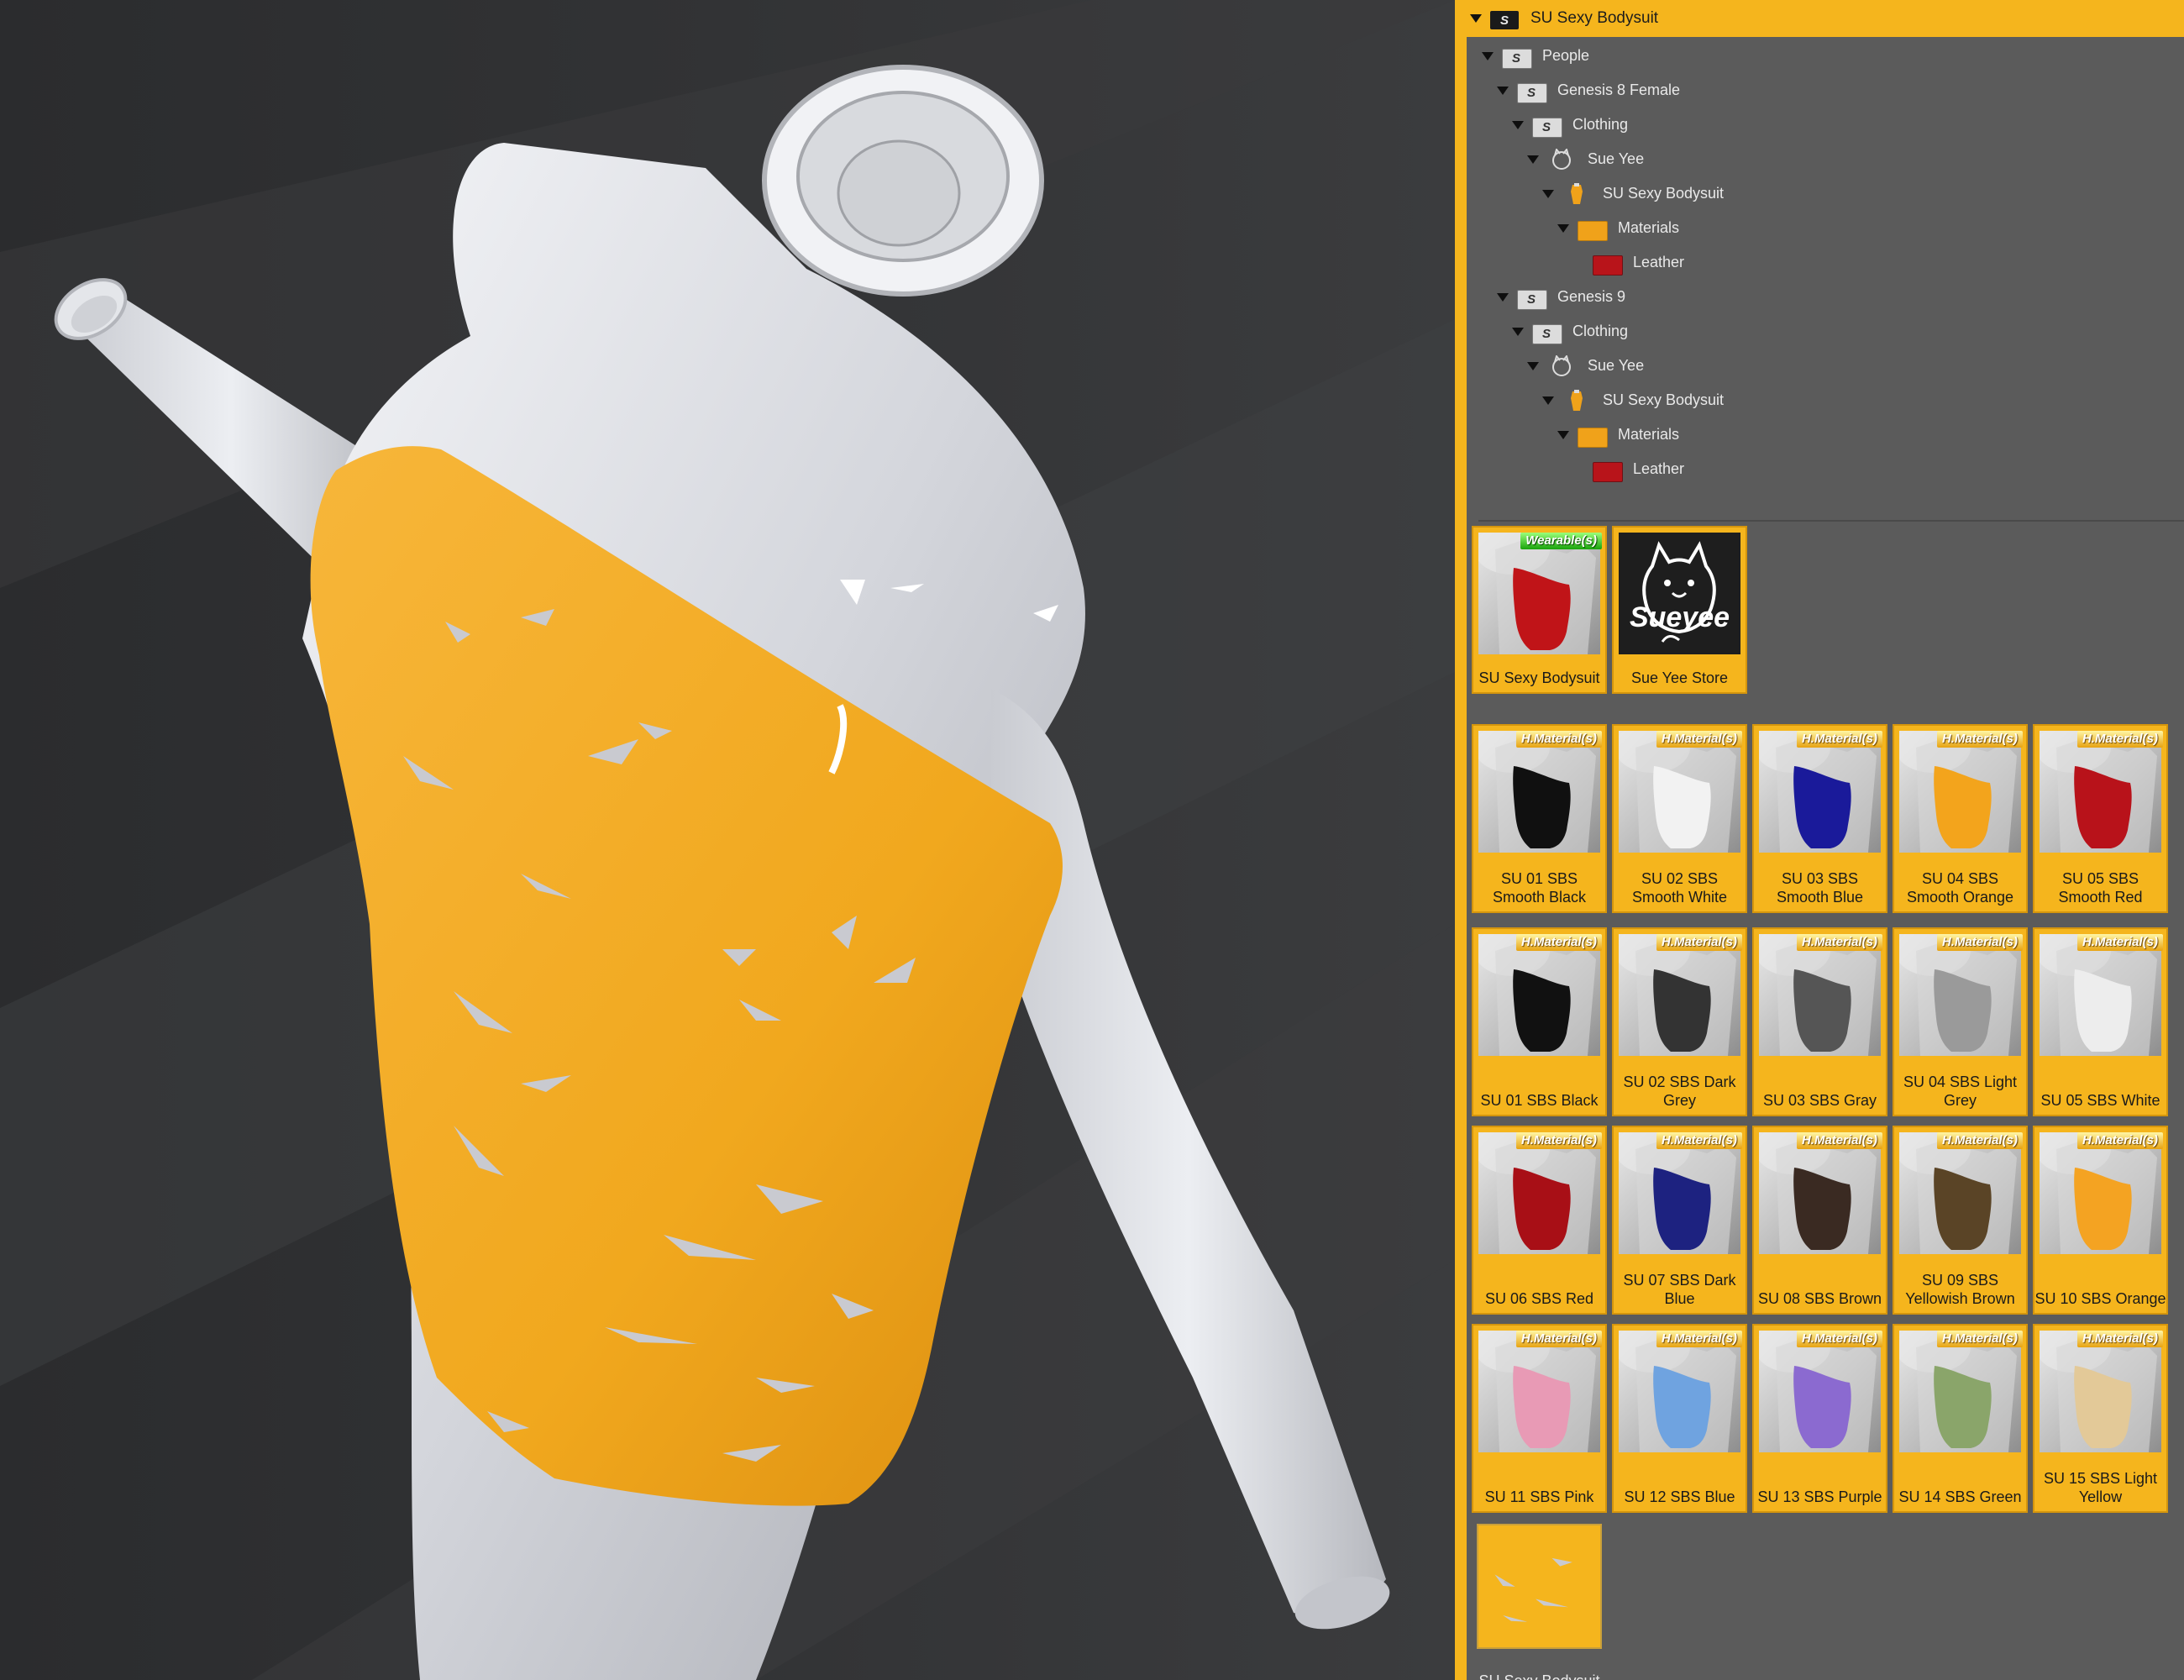 The width and height of the screenshot is (2184, 1680). What do you see at coordinates (1539, 1496) in the screenshot?
I see `asset-label: SU 11 SBS Pink` at bounding box center [1539, 1496].